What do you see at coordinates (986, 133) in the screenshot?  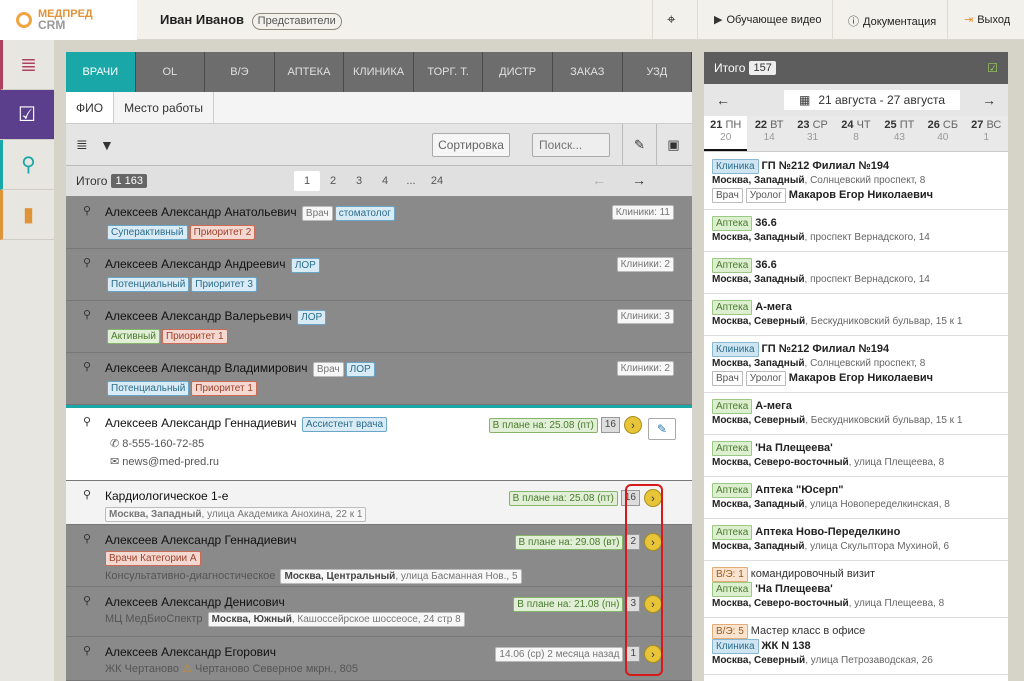 I see `day-tab: 27 ВС 1` at bounding box center [986, 133].